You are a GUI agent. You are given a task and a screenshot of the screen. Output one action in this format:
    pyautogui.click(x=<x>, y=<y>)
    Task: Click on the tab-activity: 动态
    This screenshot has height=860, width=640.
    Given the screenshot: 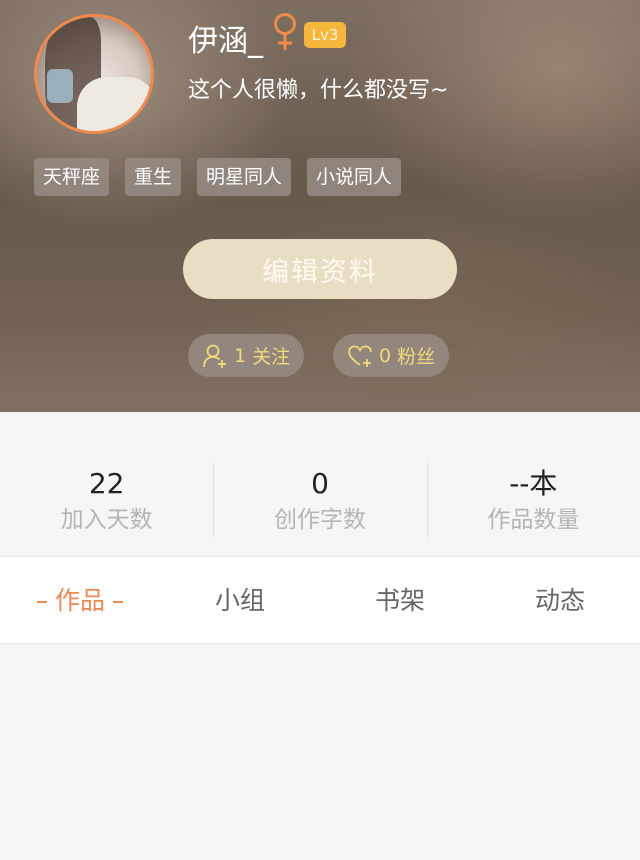 What is the action you would take?
    pyautogui.click(x=560, y=600)
    